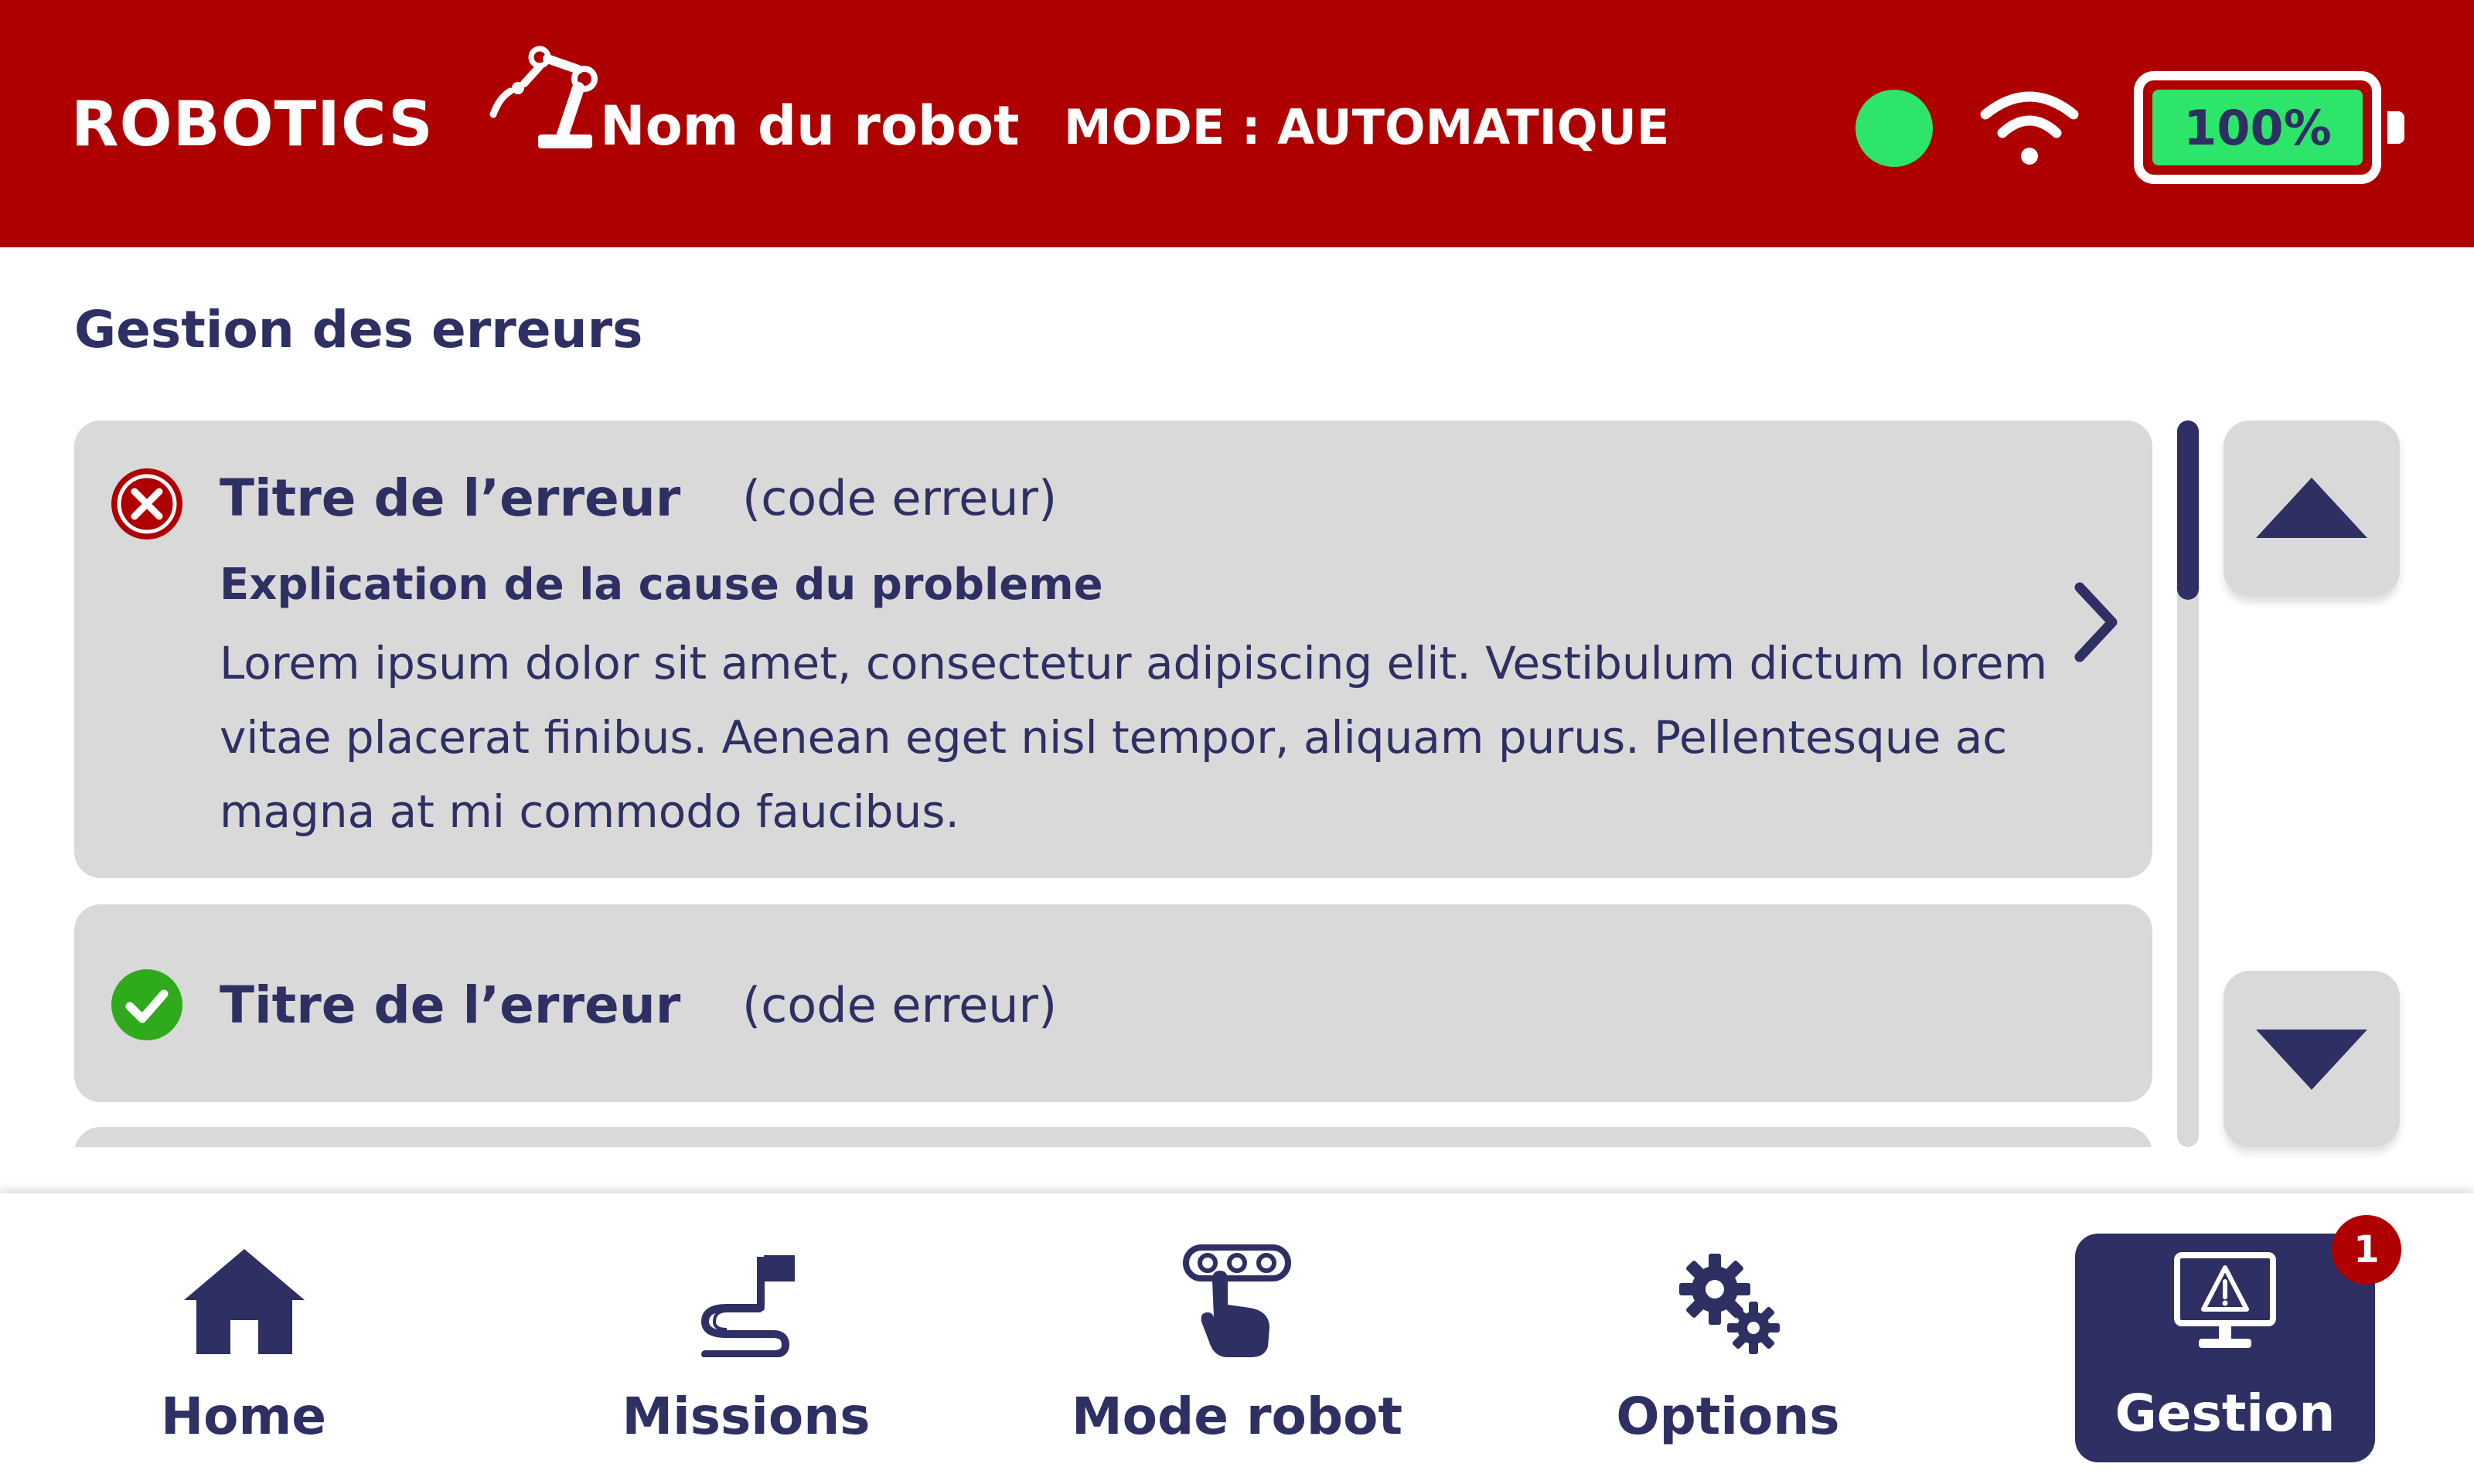  I want to click on error-item, so click(1113, 1137).